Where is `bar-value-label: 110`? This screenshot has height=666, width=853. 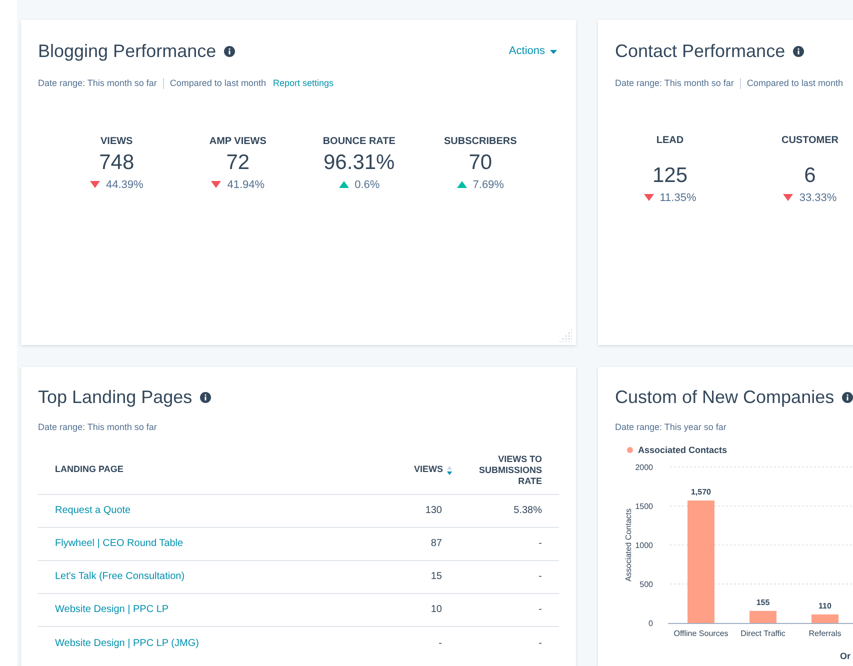
bar-value-label: 110 is located at coordinates (825, 605).